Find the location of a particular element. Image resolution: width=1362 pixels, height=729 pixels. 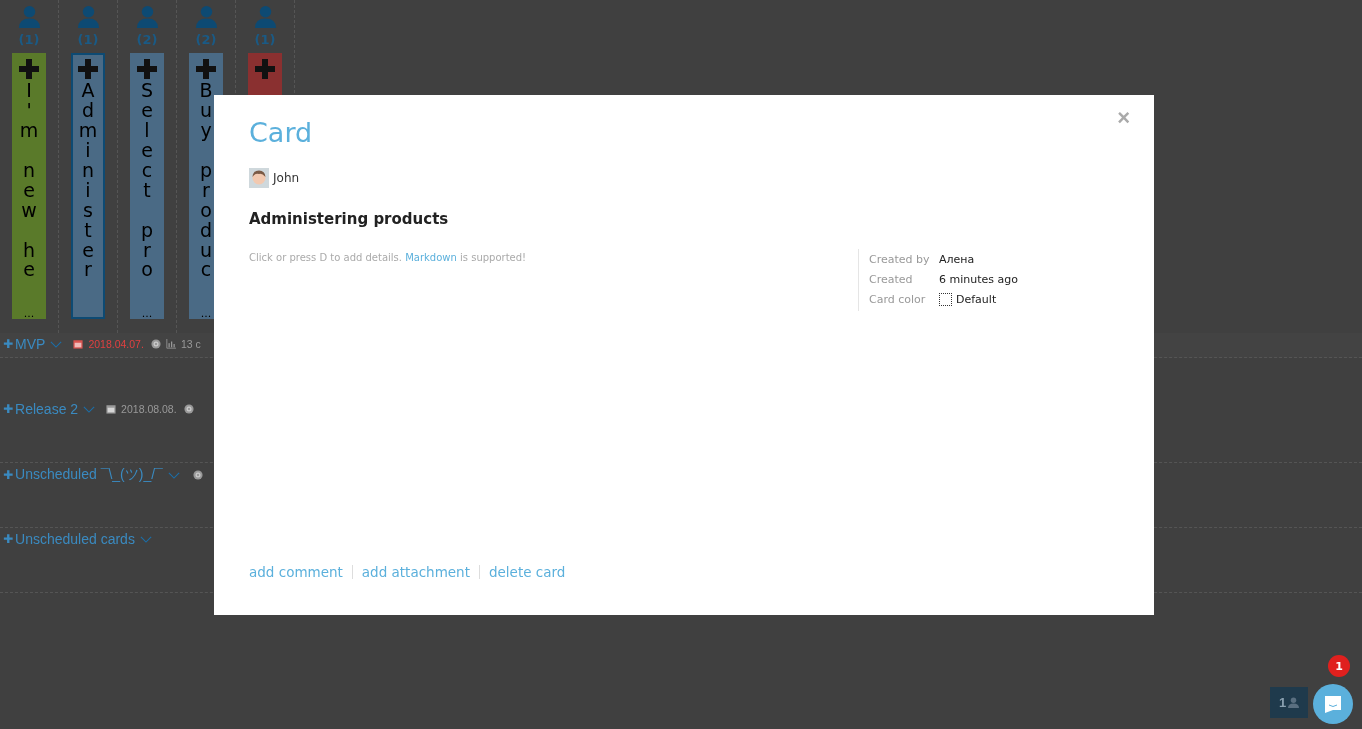

avatar-icon is located at coordinates (259, 178).